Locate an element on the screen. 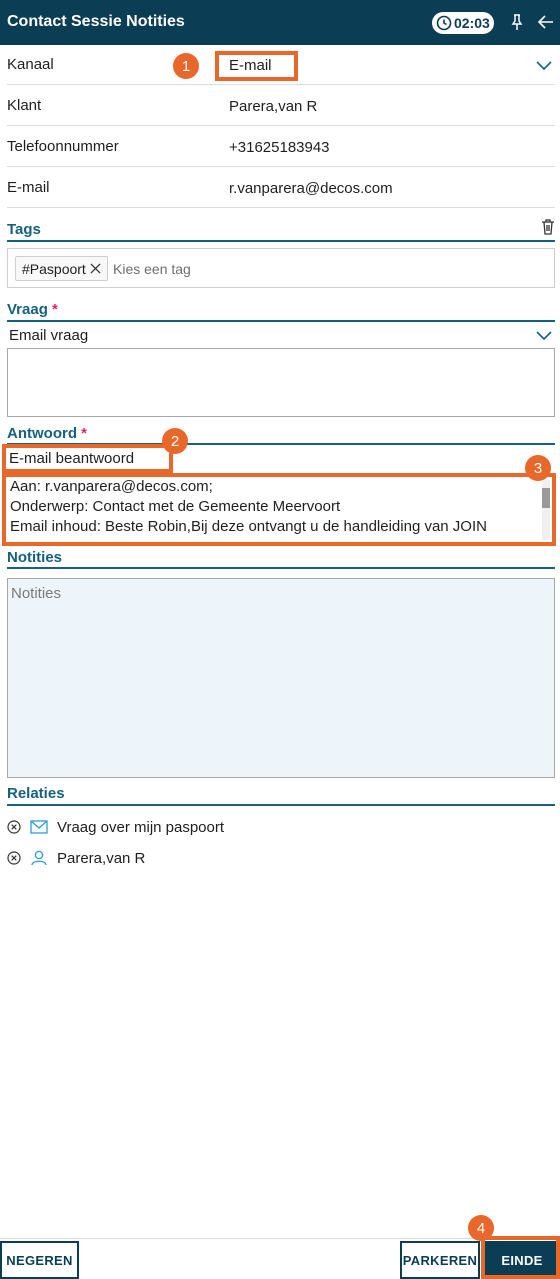  kanaal-select: E-mail is located at coordinates (250, 65).